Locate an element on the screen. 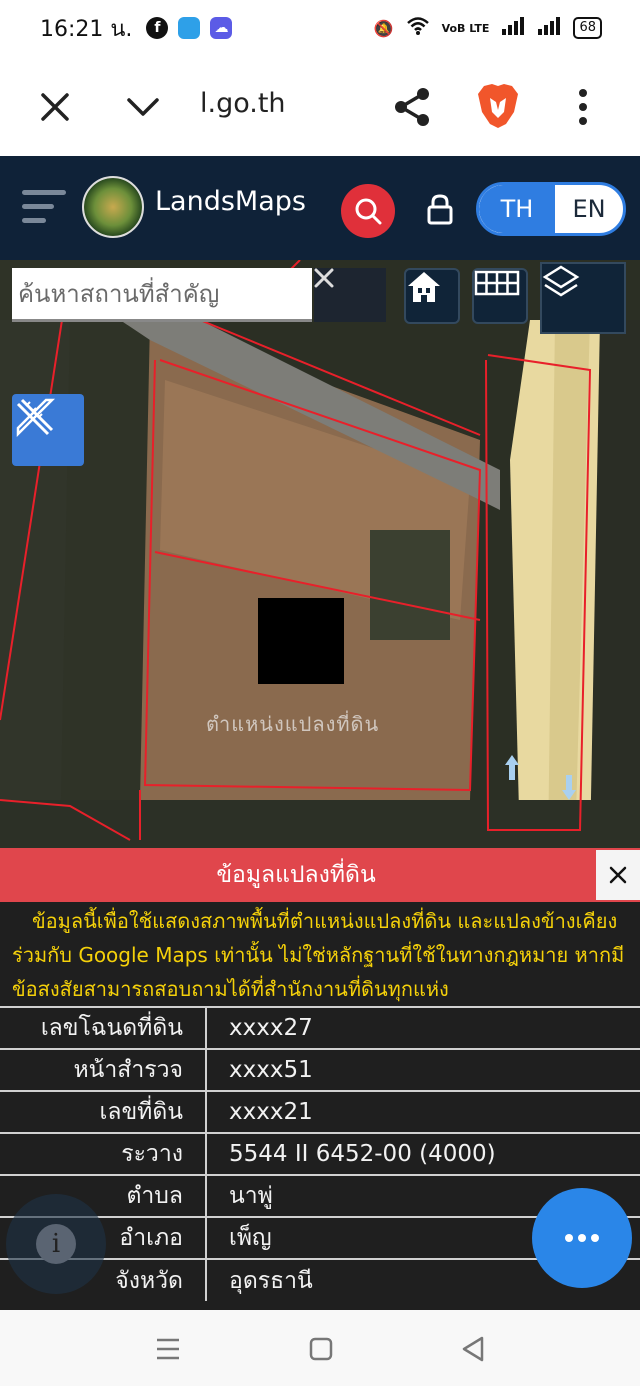 Image resolution: width=640 pixels, height=1386 pixels. parcel-info-header: ข้อมูลแปลงที่ดิน is located at coordinates (320, 875).